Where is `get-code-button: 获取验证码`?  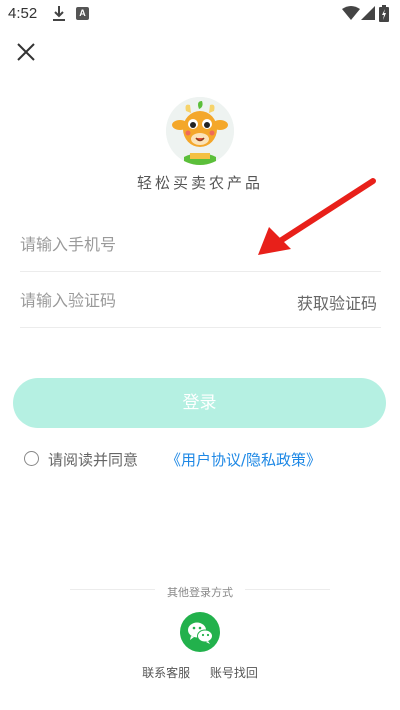
get-code-button: 获取验证码 is located at coordinates (337, 302).